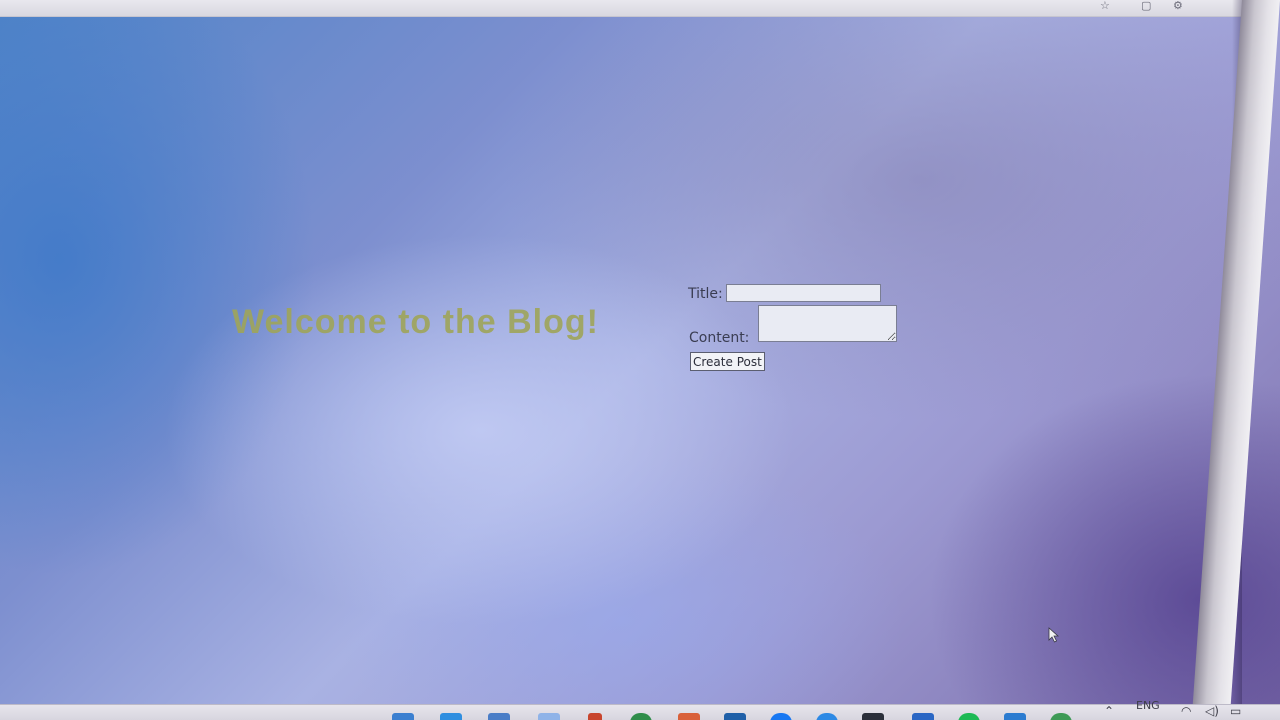  What do you see at coordinates (1054, 635) in the screenshot?
I see `mouse-cursor-icon` at bounding box center [1054, 635].